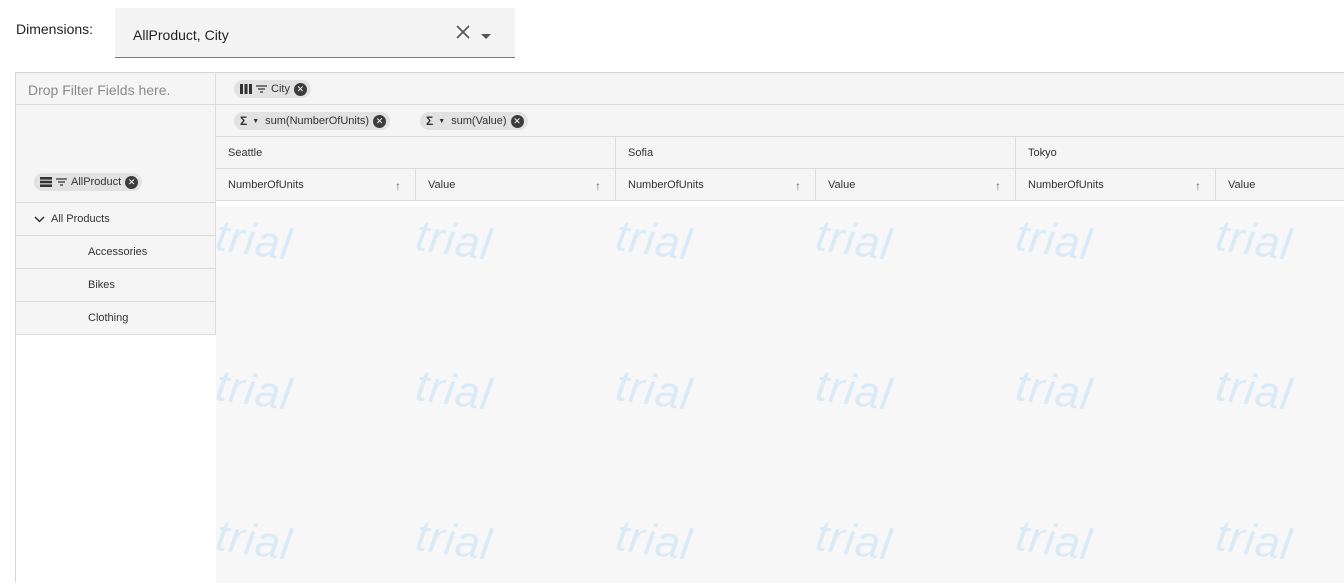 This screenshot has height=583, width=1344. I want to click on row-dimensions-area: AllProduct ✕, so click(116, 154).